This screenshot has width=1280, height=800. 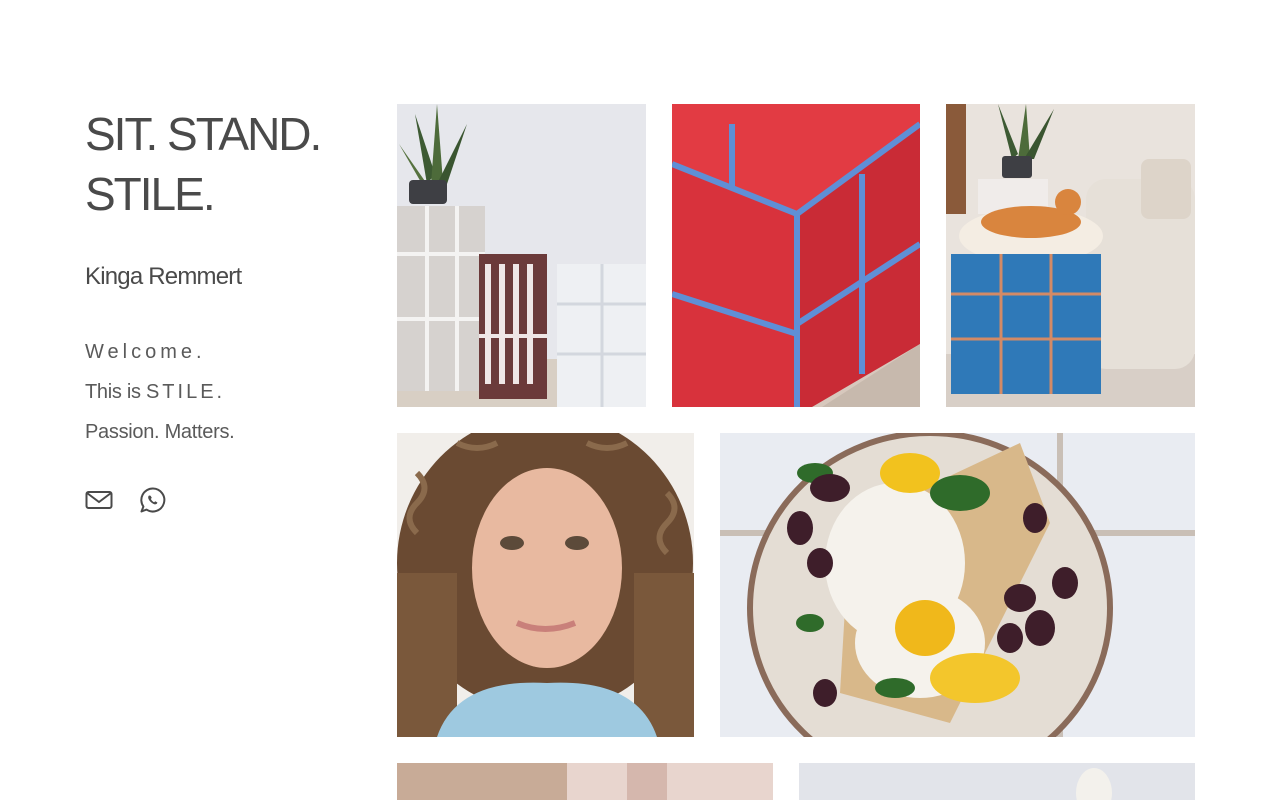 I want to click on author-name: Kinga Remmert, so click(x=163, y=276).